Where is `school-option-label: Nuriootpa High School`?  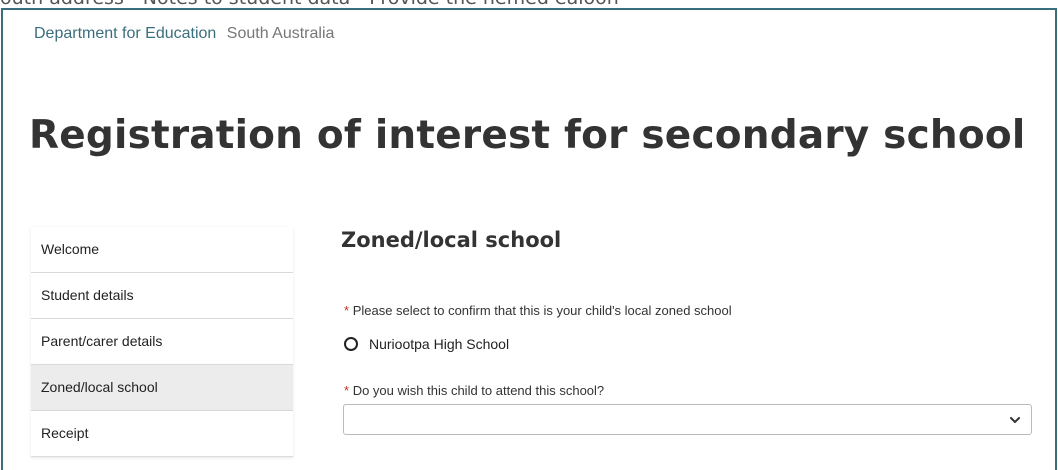 school-option-label: Nuriootpa High School is located at coordinates (439, 344).